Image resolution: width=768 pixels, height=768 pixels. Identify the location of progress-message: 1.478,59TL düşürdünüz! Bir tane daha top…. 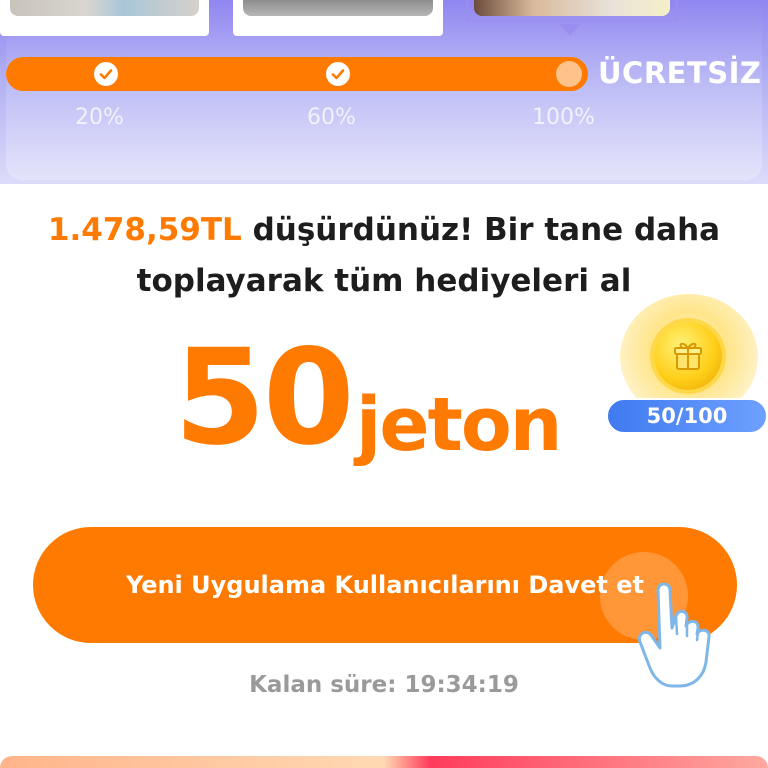
(384, 256).